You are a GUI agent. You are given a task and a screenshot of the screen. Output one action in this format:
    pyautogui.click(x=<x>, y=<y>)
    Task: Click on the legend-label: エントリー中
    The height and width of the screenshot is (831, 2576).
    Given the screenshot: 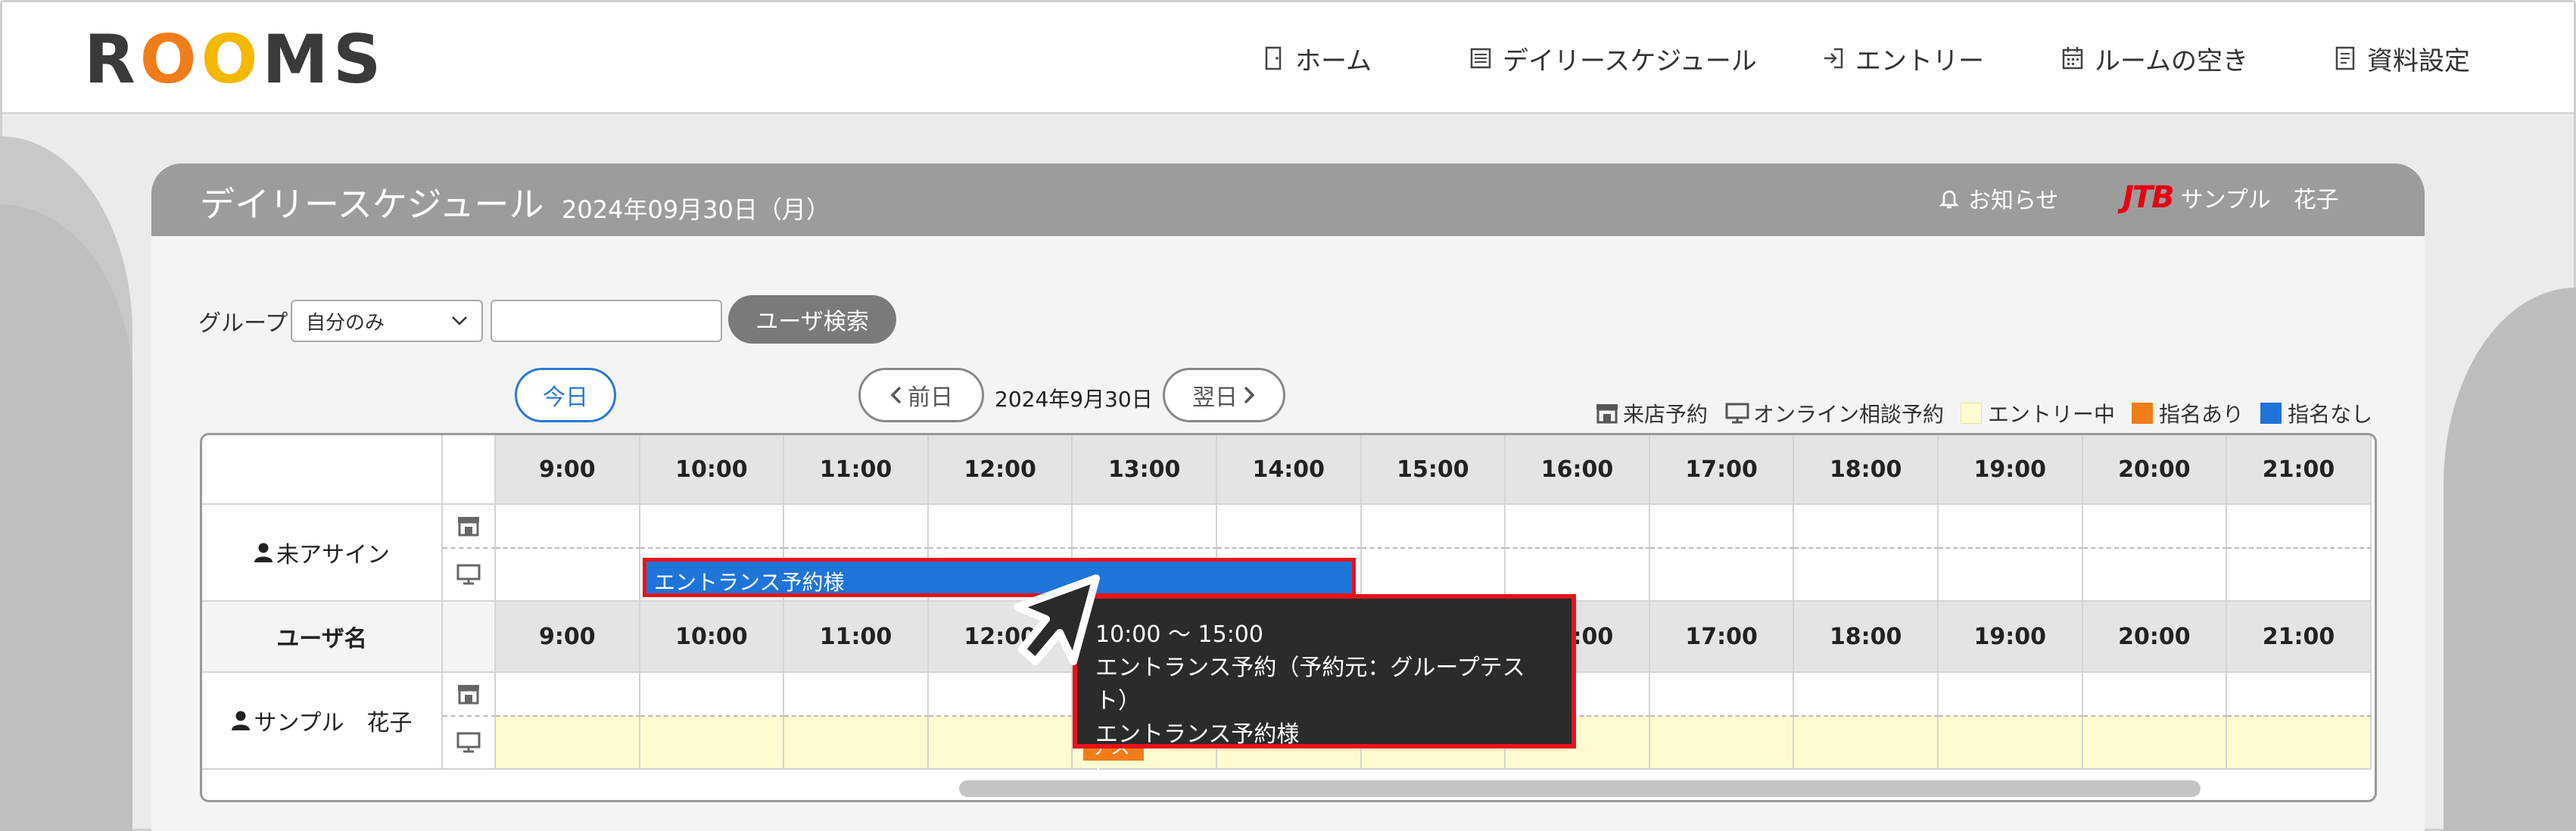 What is the action you would take?
    pyautogui.click(x=2052, y=414)
    